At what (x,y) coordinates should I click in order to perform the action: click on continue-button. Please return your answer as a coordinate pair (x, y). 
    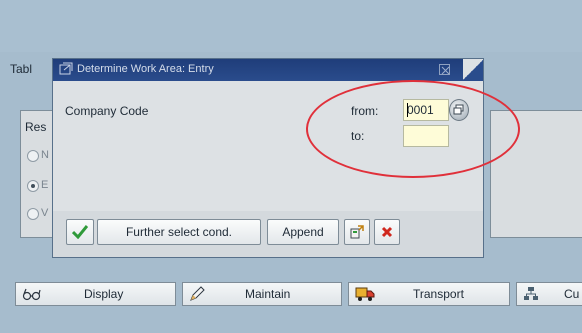
    Looking at the image, I should click on (80, 232).